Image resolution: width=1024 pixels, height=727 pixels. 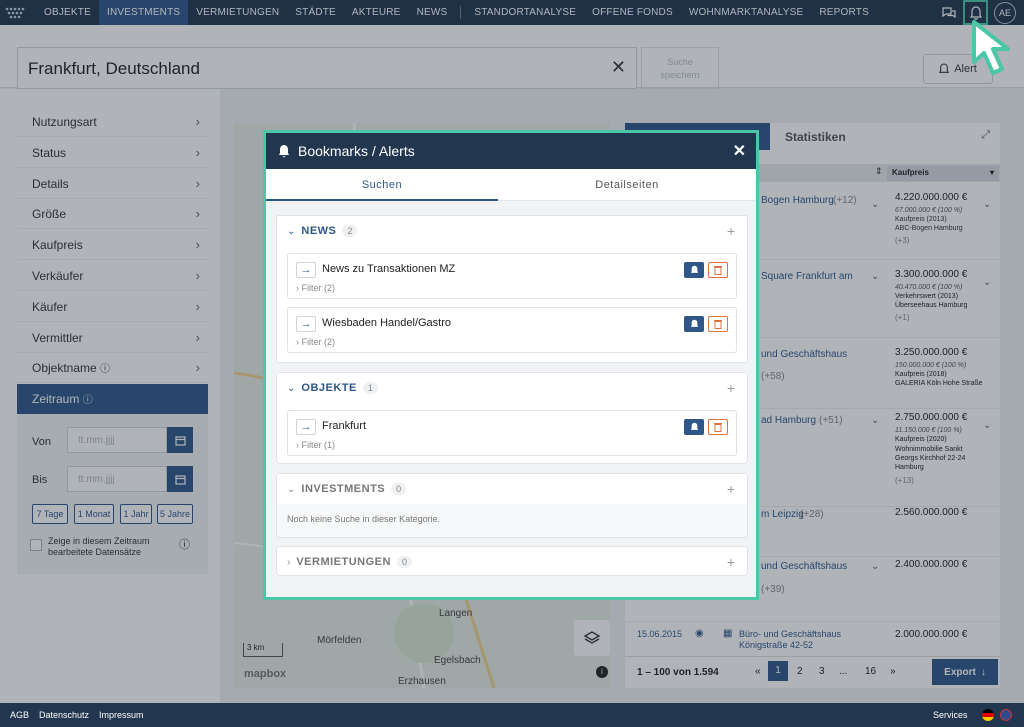 What do you see at coordinates (511, 151) in the screenshot?
I see `modal-header: Bookmarks / Alerts ✕` at bounding box center [511, 151].